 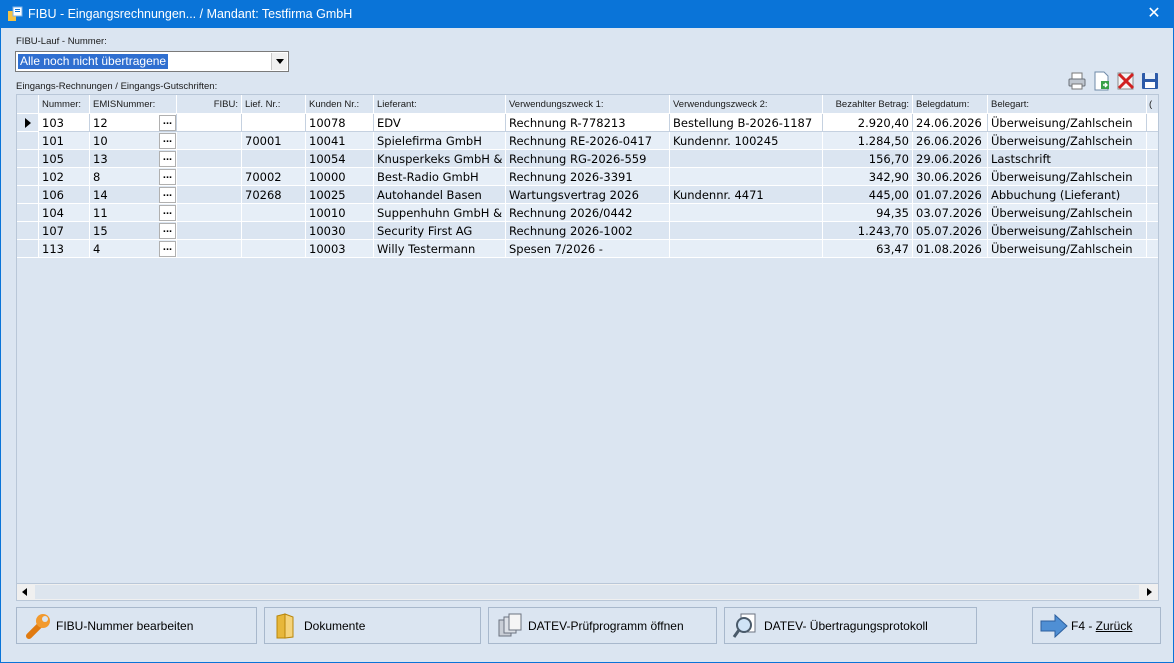 I want to click on cell-kunden: 10000, so click(x=340, y=177).